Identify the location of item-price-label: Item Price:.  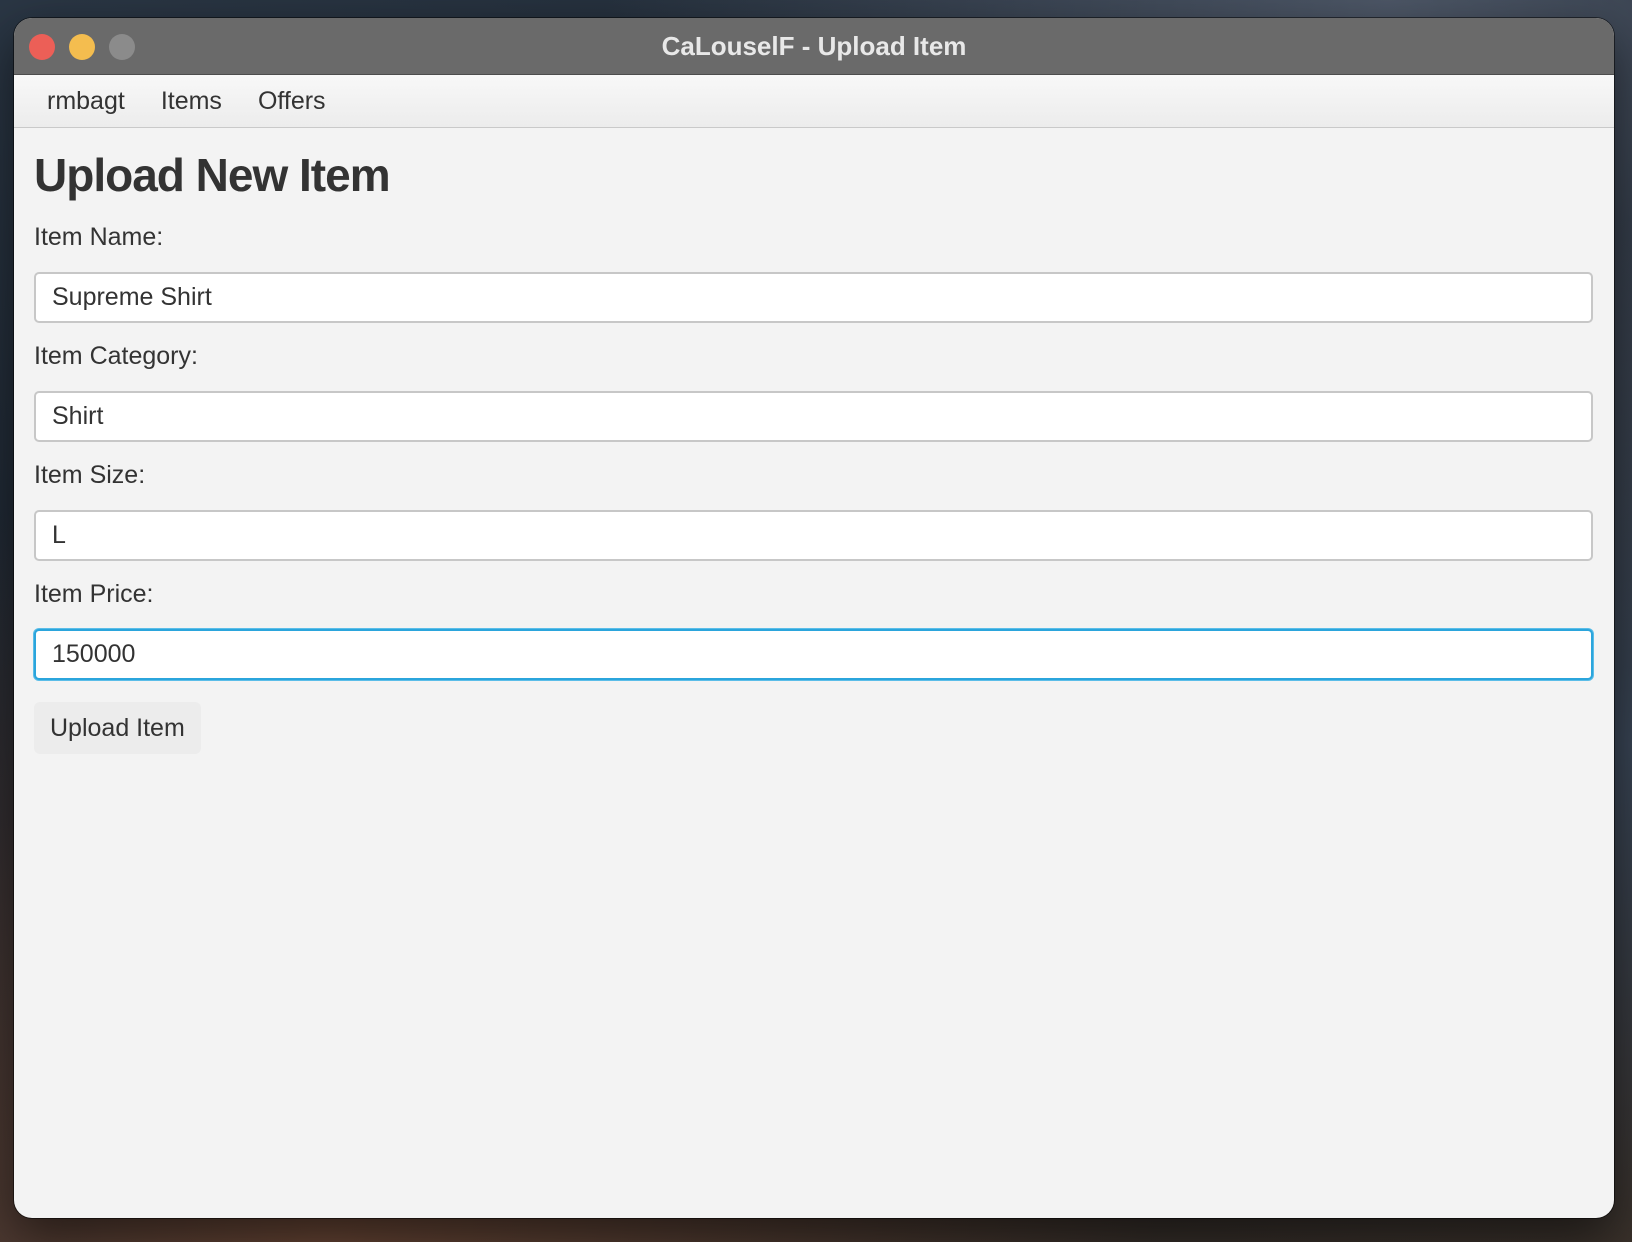
(94, 594).